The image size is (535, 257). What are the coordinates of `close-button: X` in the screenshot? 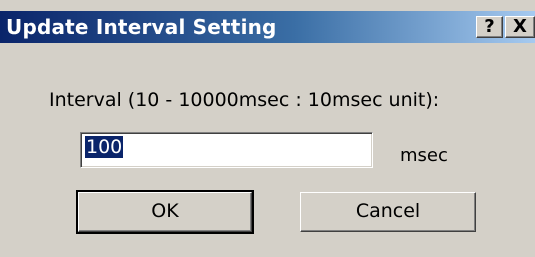 It's located at (520, 27).